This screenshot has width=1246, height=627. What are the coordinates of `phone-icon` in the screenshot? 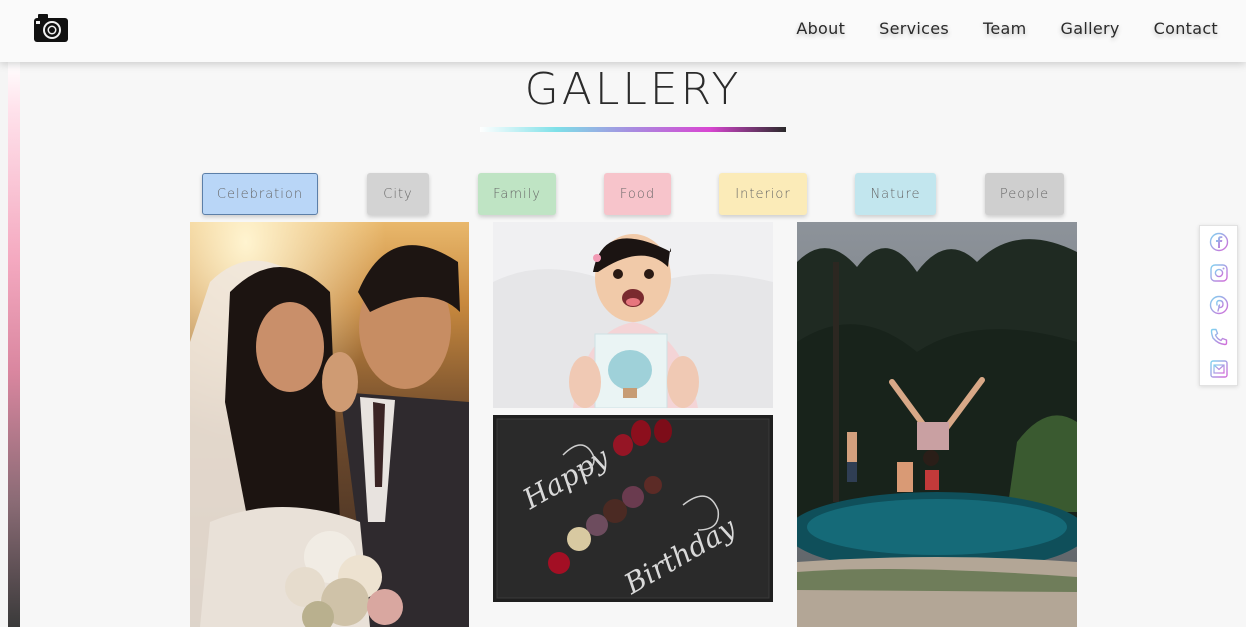 It's located at (1219, 337).